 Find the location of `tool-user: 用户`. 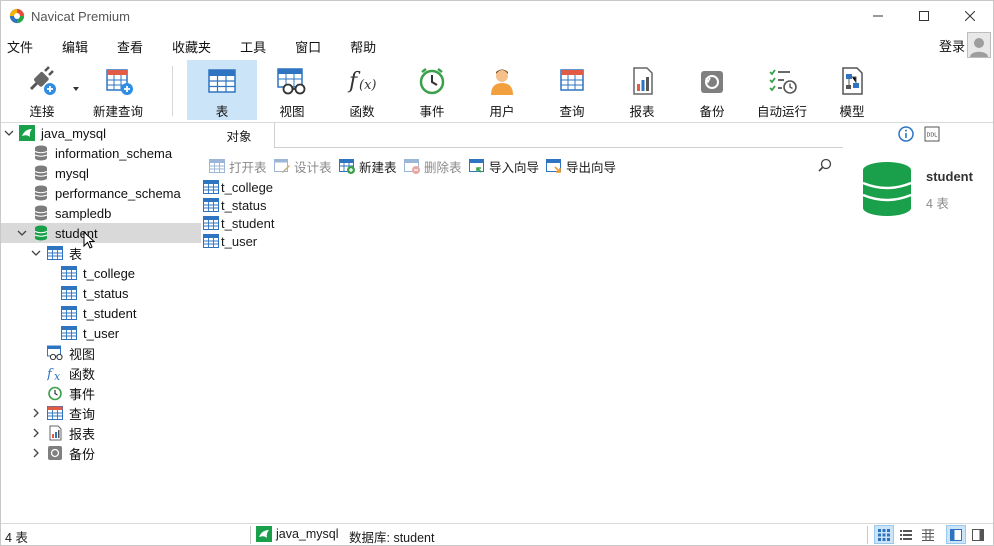

tool-user: 用户 is located at coordinates (502, 90).